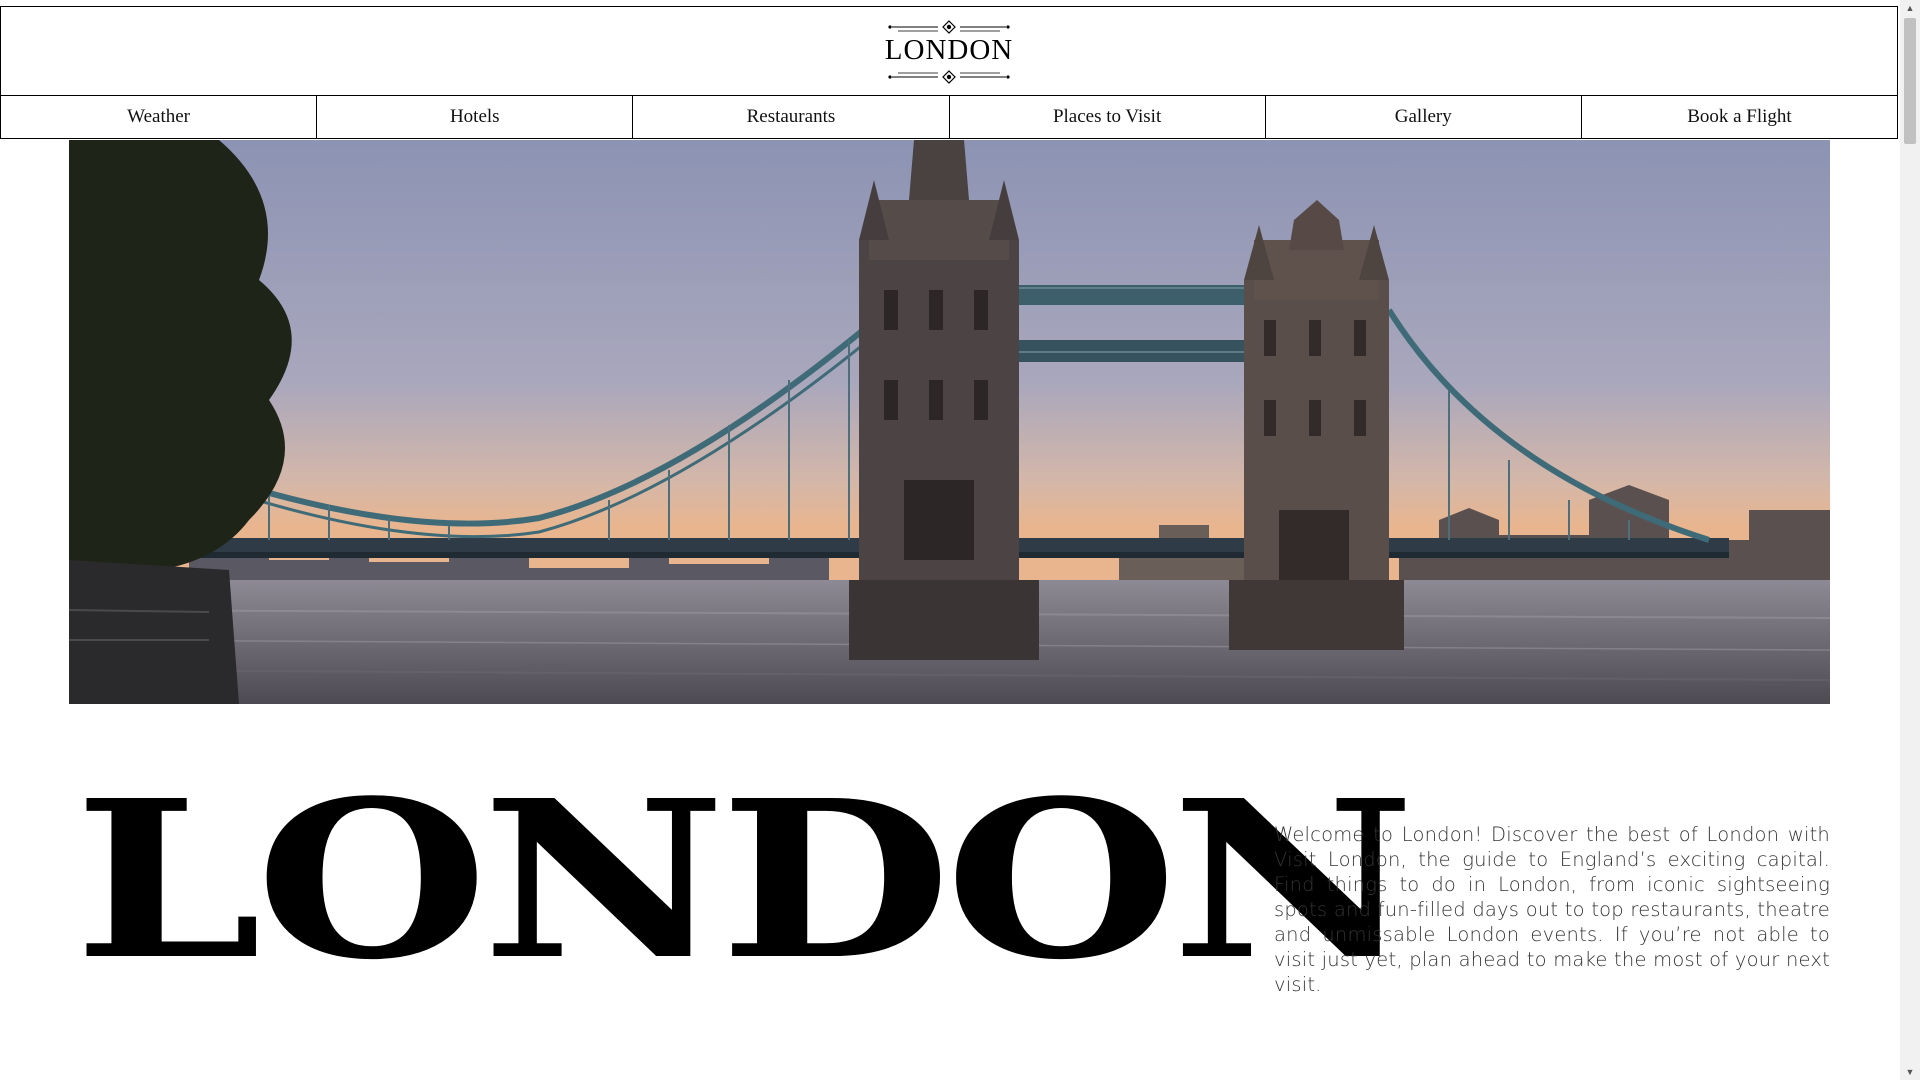 The width and height of the screenshot is (1920, 1080). I want to click on ornament-bottom-icon, so click(949, 77).